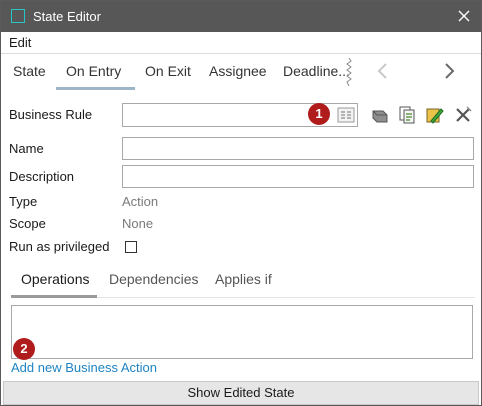 Image resolution: width=482 pixels, height=406 pixels. What do you see at coordinates (241, 393) in the screenshot?
I see `show-edited-state-button: Show Edited State` at bounding box center [241, 393].